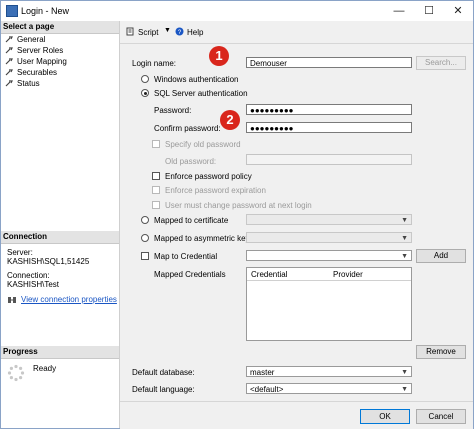 The width and height of the screenshot is (474, 429). What do you see at coordinates (145, 256) in the screenshot?
I see `map-credential-checkbox` at bounding box center [145, 256].